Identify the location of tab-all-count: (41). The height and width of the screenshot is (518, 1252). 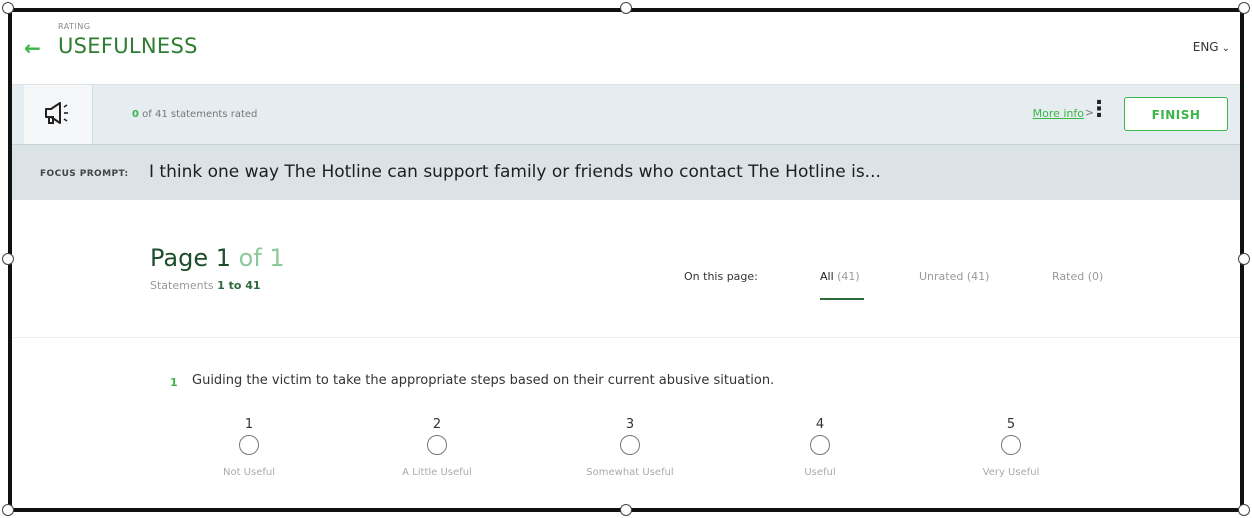
(848, 276).